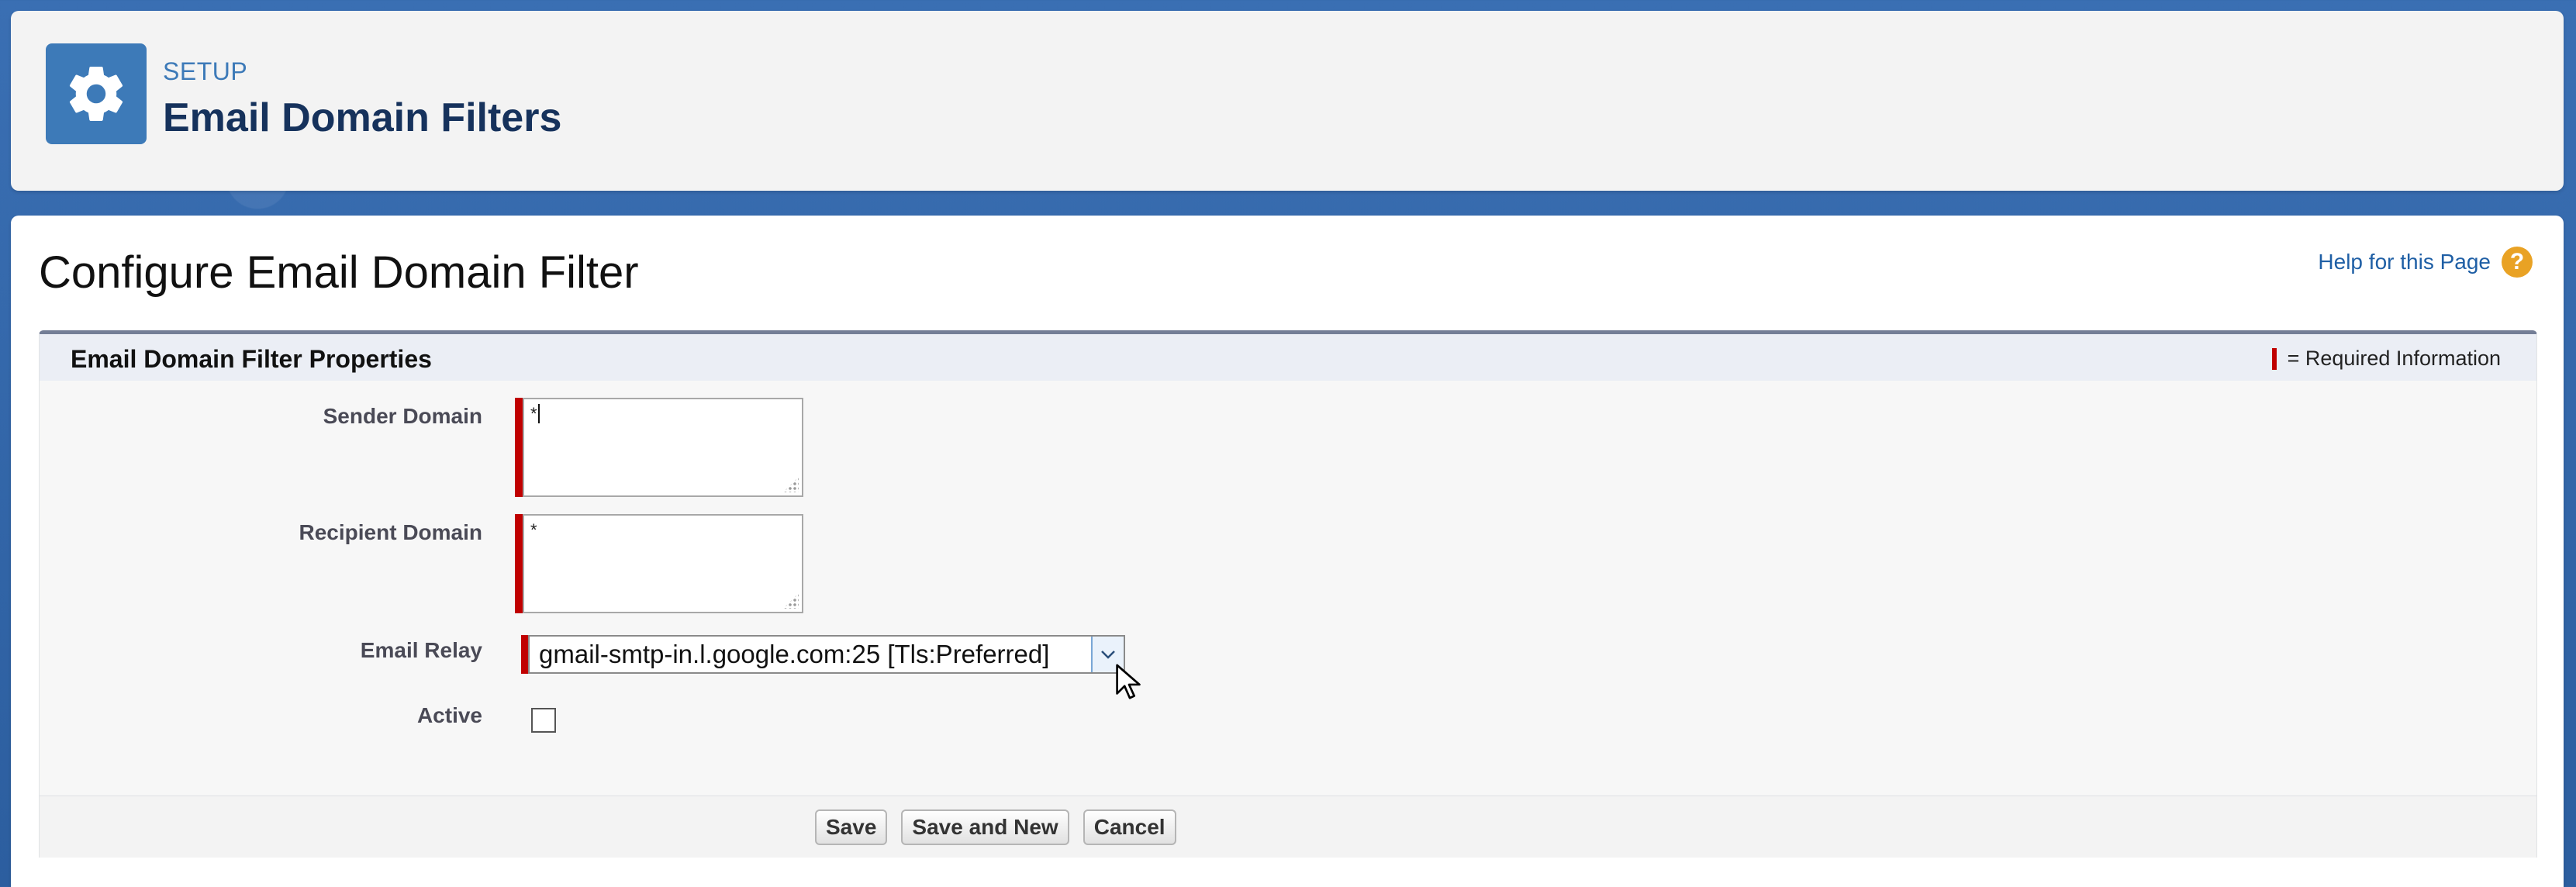 Image resolution: width=2576 pixels, height=887 pixels. Describe the element at coordinates (534, 413) in the screenshot. I see `sender-domain-value: *` at that location.